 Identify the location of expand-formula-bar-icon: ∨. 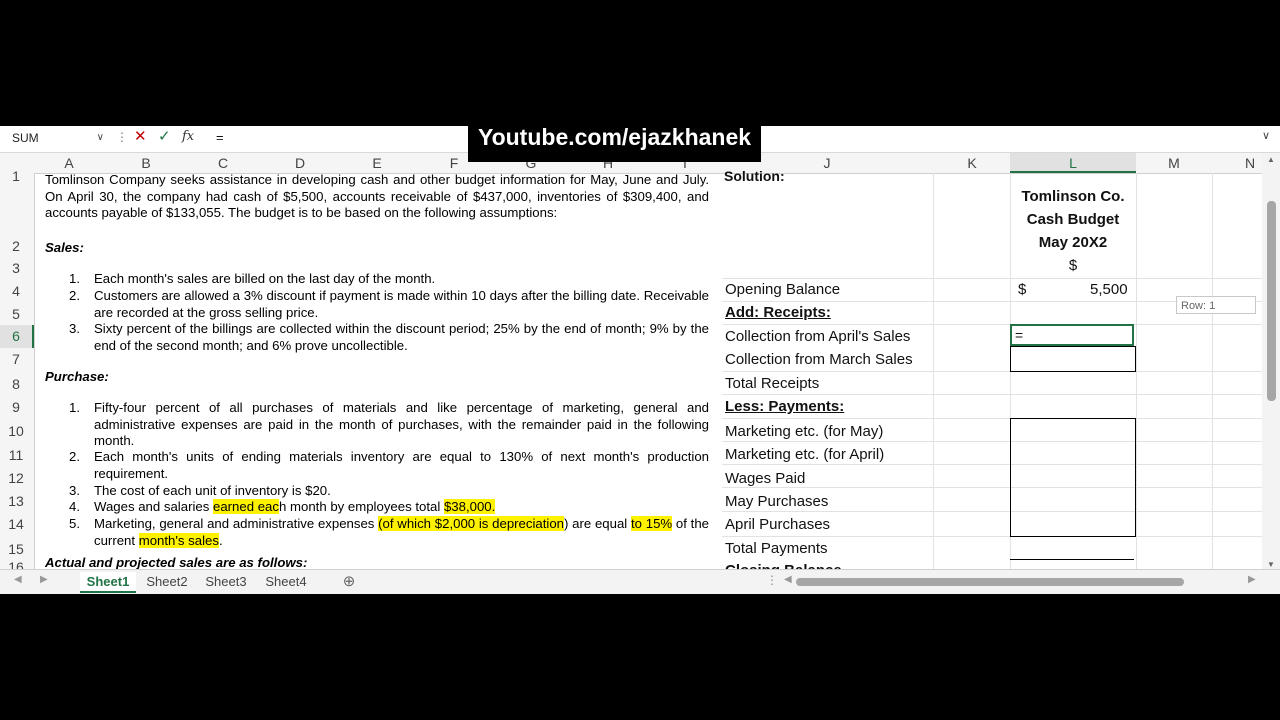
(1266, 135).